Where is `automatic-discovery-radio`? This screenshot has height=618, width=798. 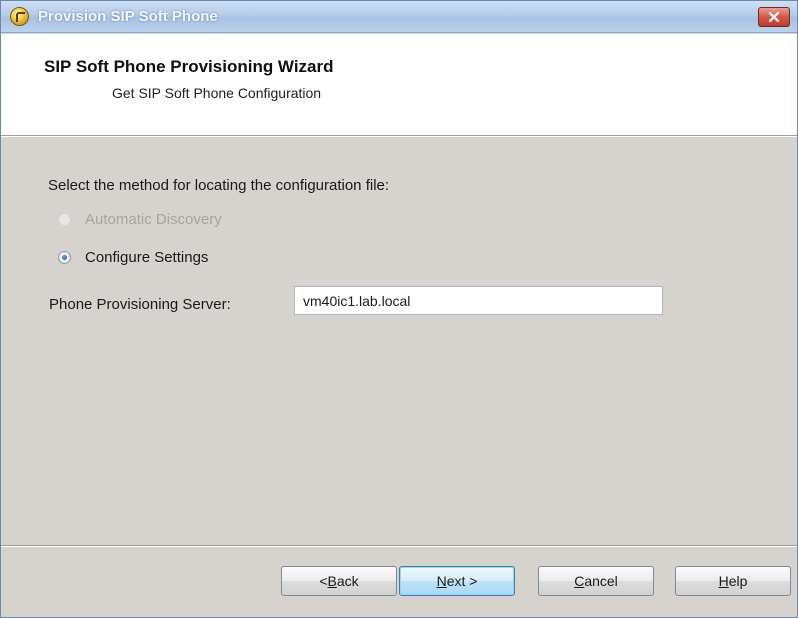
automatic-discovery-radio is located at coordinates (64, 219).